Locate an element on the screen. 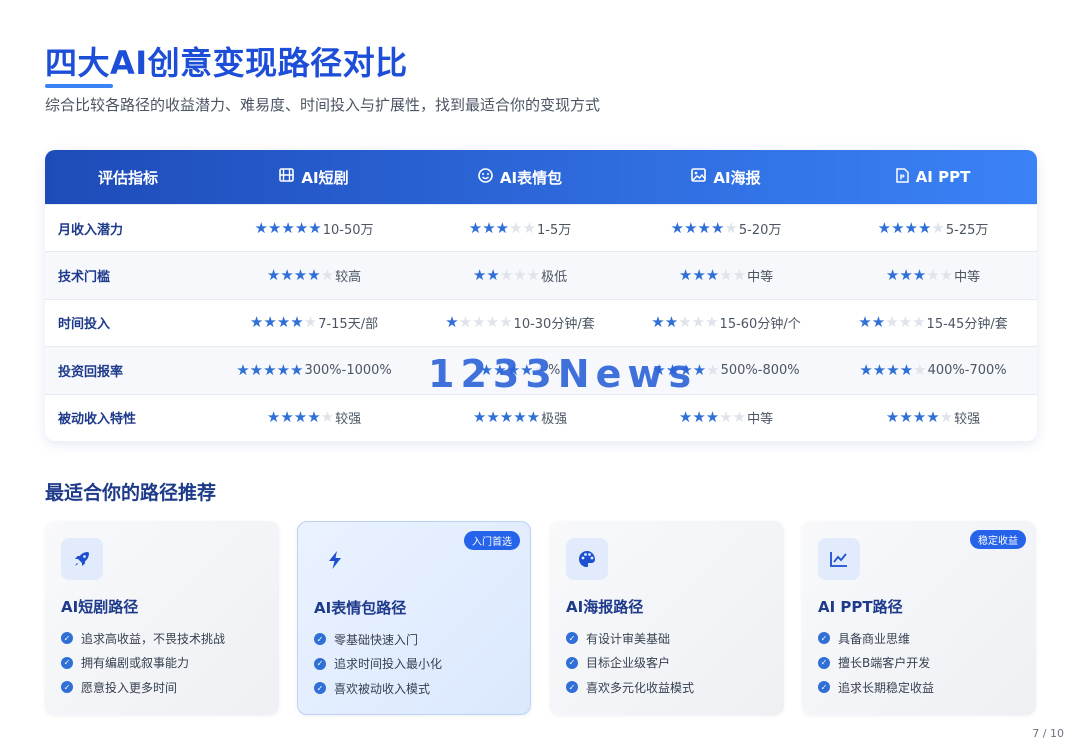 The image size is (1080, 754). header-ai-ppt: P AI PPT is located at coordinates (933, 177).